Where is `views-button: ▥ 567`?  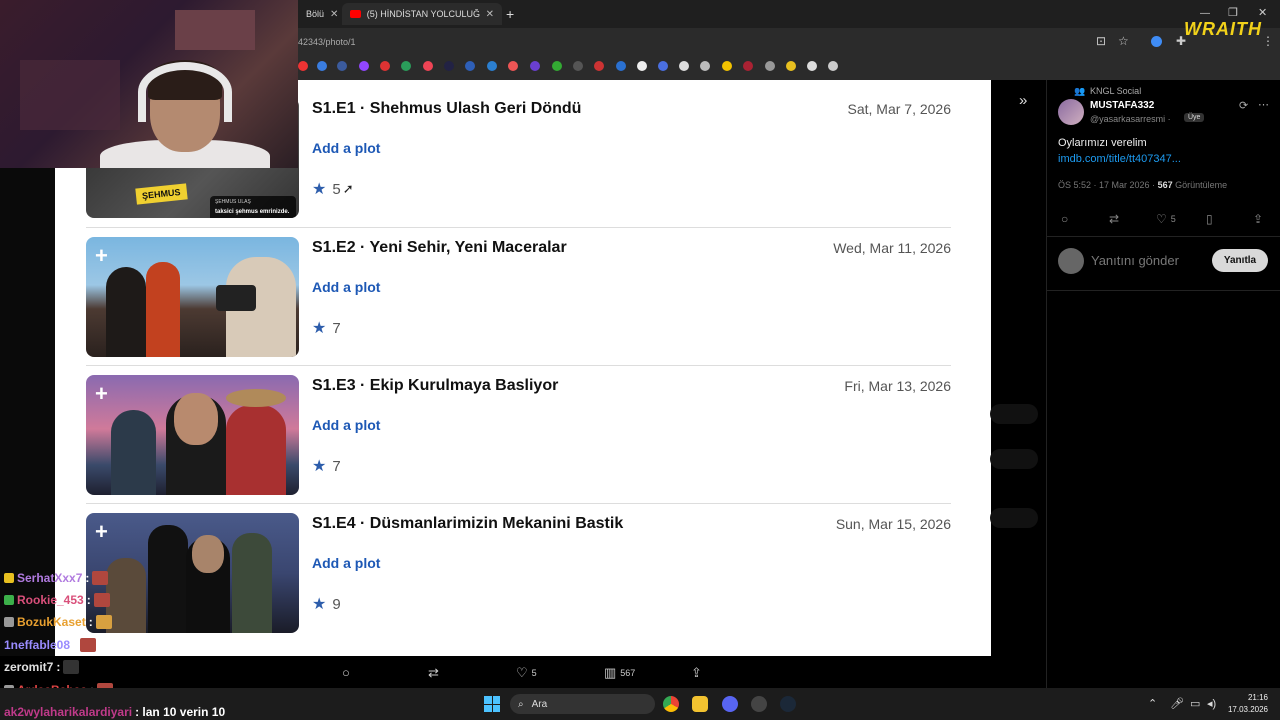
views-button: ▥ 567 is located at coordinates (619, 673).